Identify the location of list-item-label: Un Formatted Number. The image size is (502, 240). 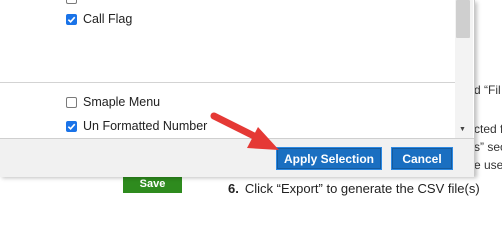
(145, 126).